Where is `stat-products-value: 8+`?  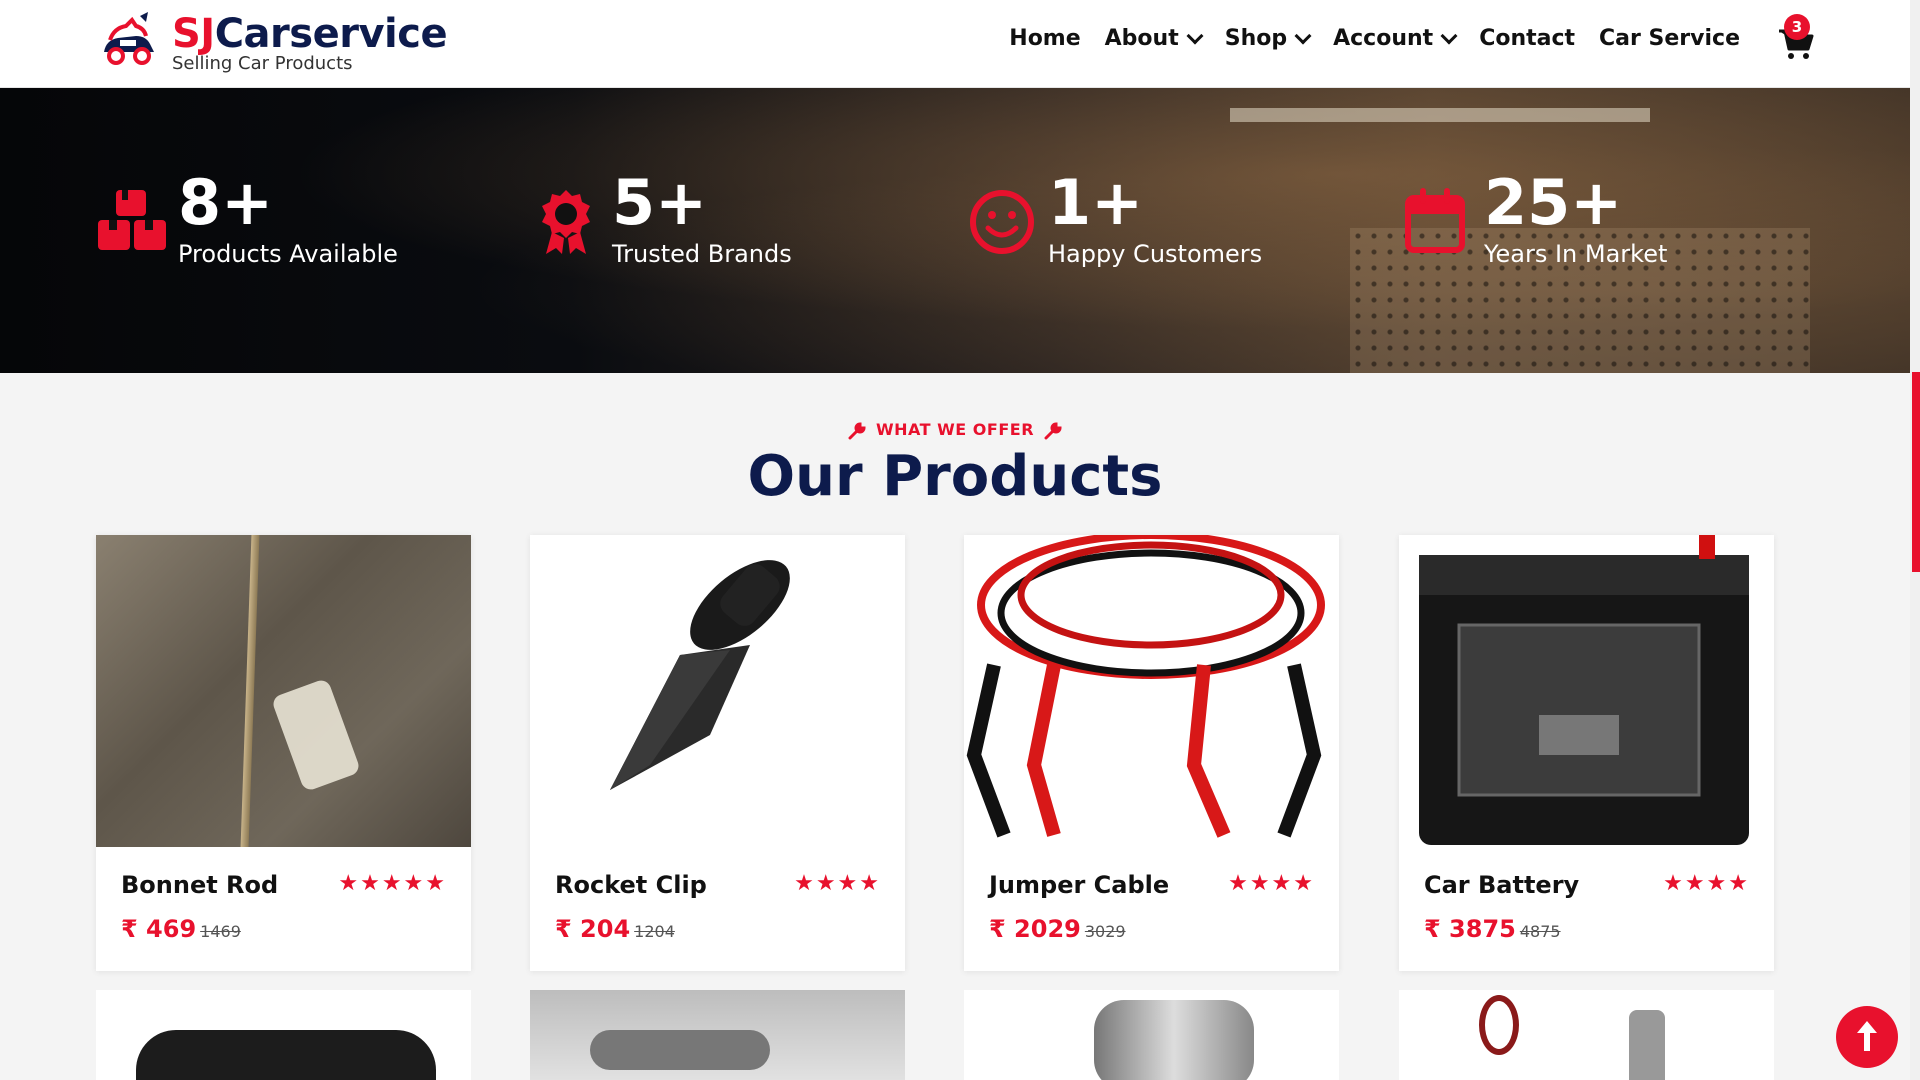
stat-products-value: 8+ is located at coordinates (226, 202).